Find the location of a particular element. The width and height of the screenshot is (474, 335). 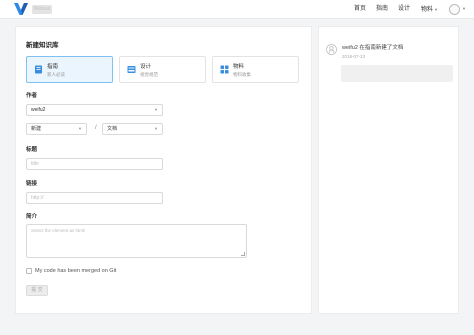

nav-item-materials: 物料▼ is located at coordinates (429, 10).